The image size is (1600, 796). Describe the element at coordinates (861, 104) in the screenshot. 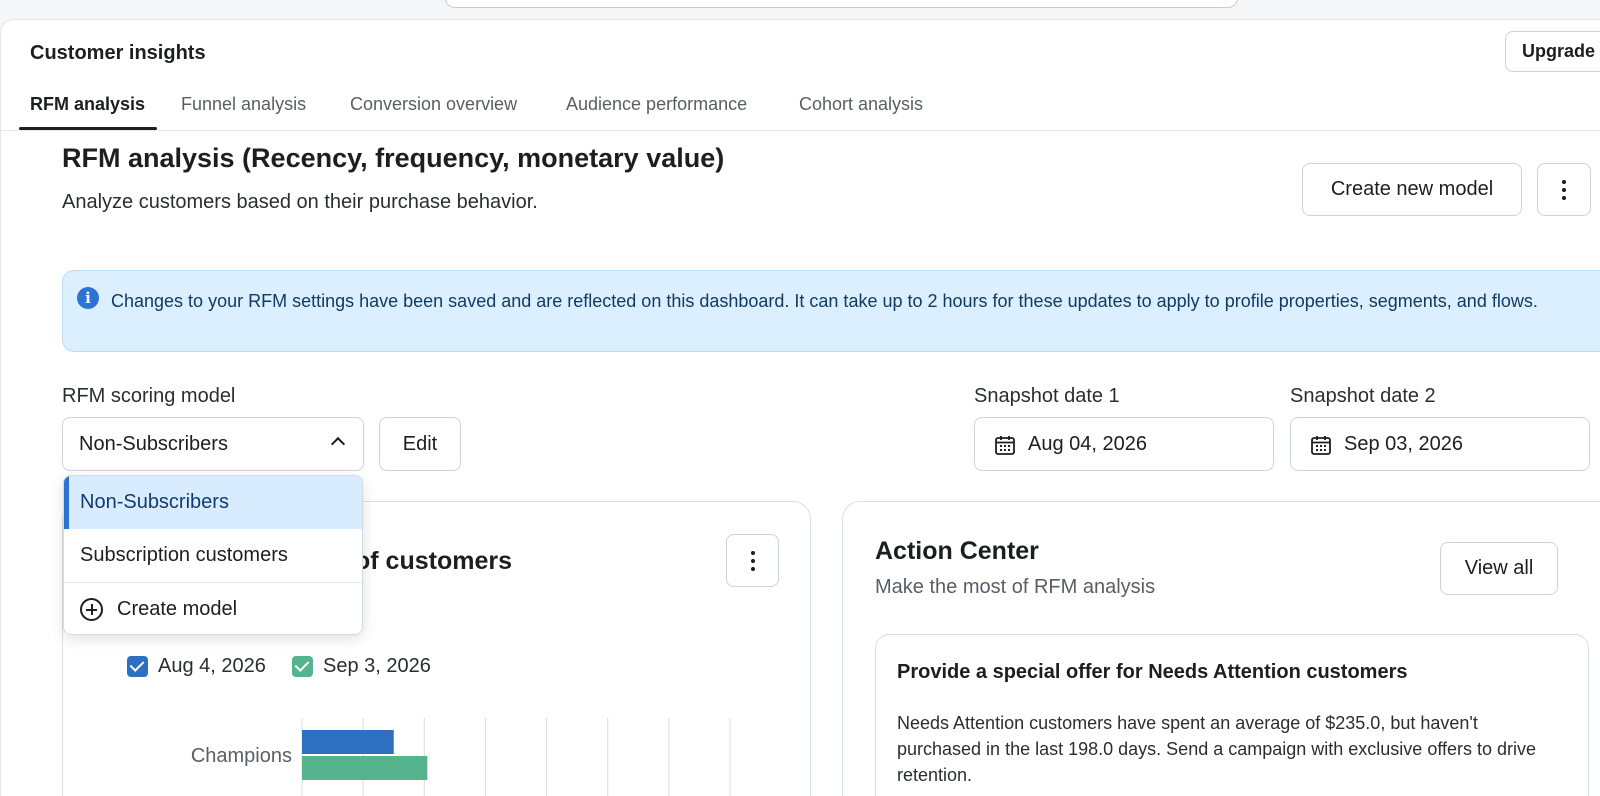

I see `tab-cohort-analysis: Cohort analysis` at that location.